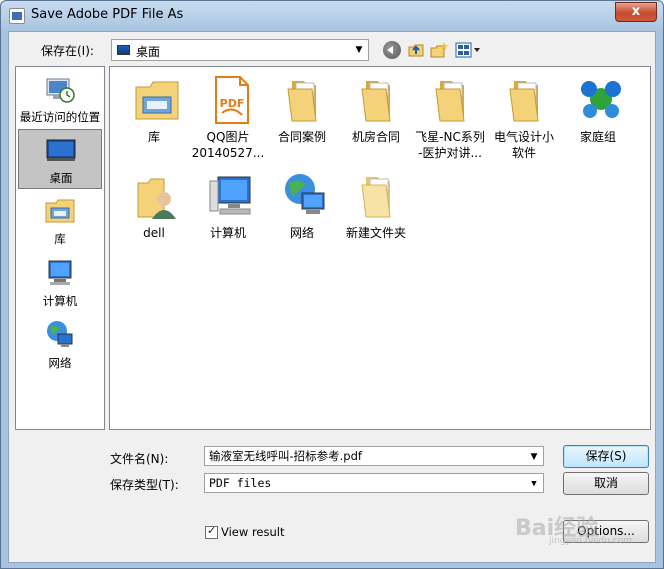 This screenshot has height=569, width=664. I want to click on window-title: Save Adobe PDF File As, so click(107, 14).